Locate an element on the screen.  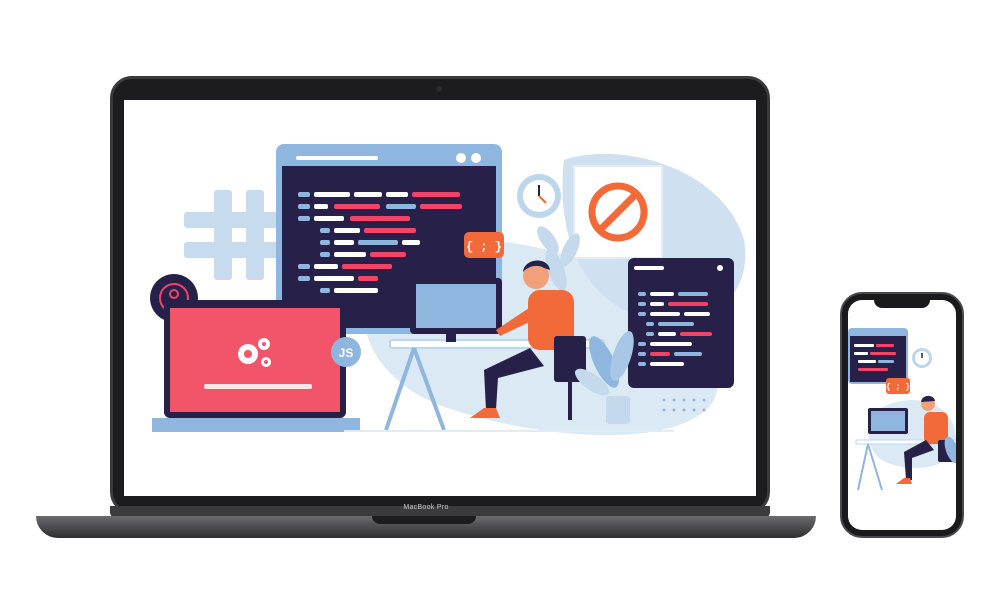
blocked-icon is located at coordinates (618, 212).